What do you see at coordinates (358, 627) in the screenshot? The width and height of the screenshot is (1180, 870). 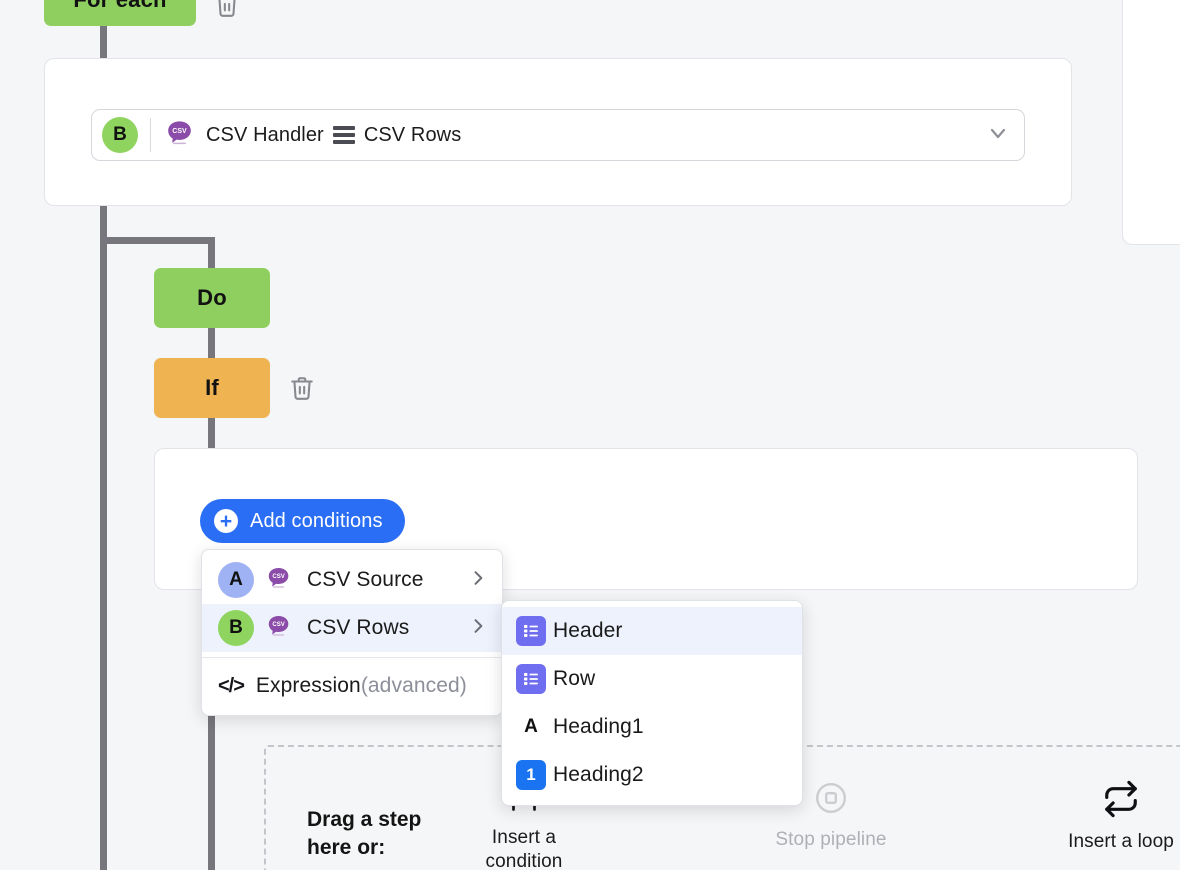 I see `menu-item-label: CSV Rows` at bounding box center [358, 627].